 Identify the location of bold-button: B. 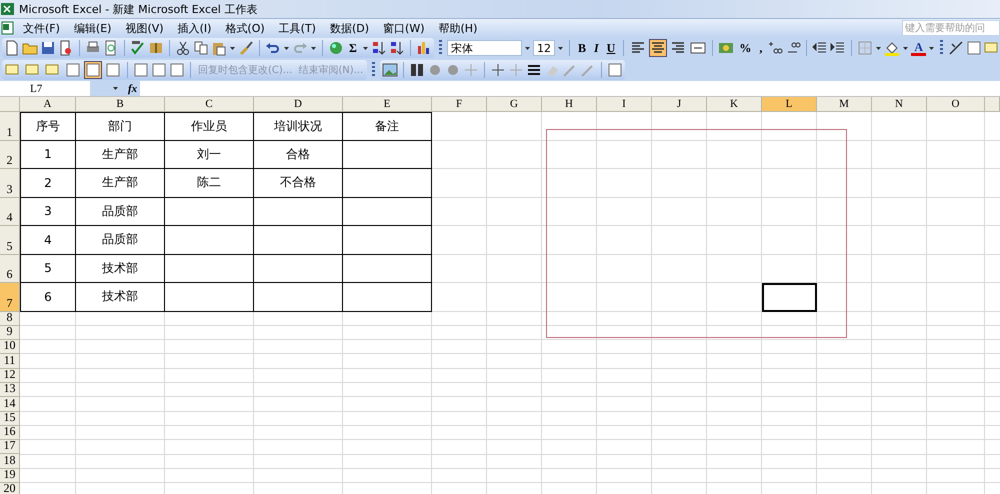
(581, 48).